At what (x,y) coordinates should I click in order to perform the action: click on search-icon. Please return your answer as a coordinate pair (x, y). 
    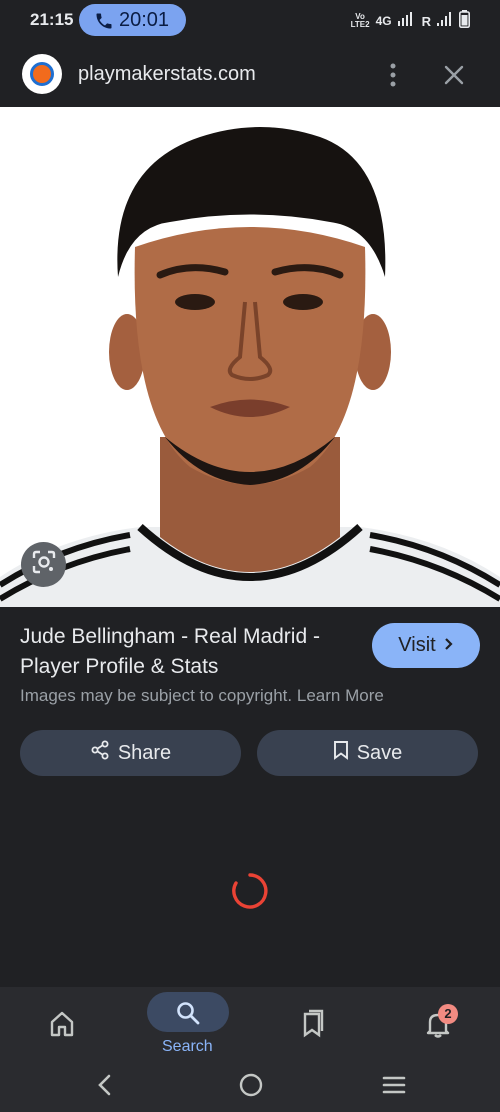
    Looking at the image, I should click on (188, 1013).